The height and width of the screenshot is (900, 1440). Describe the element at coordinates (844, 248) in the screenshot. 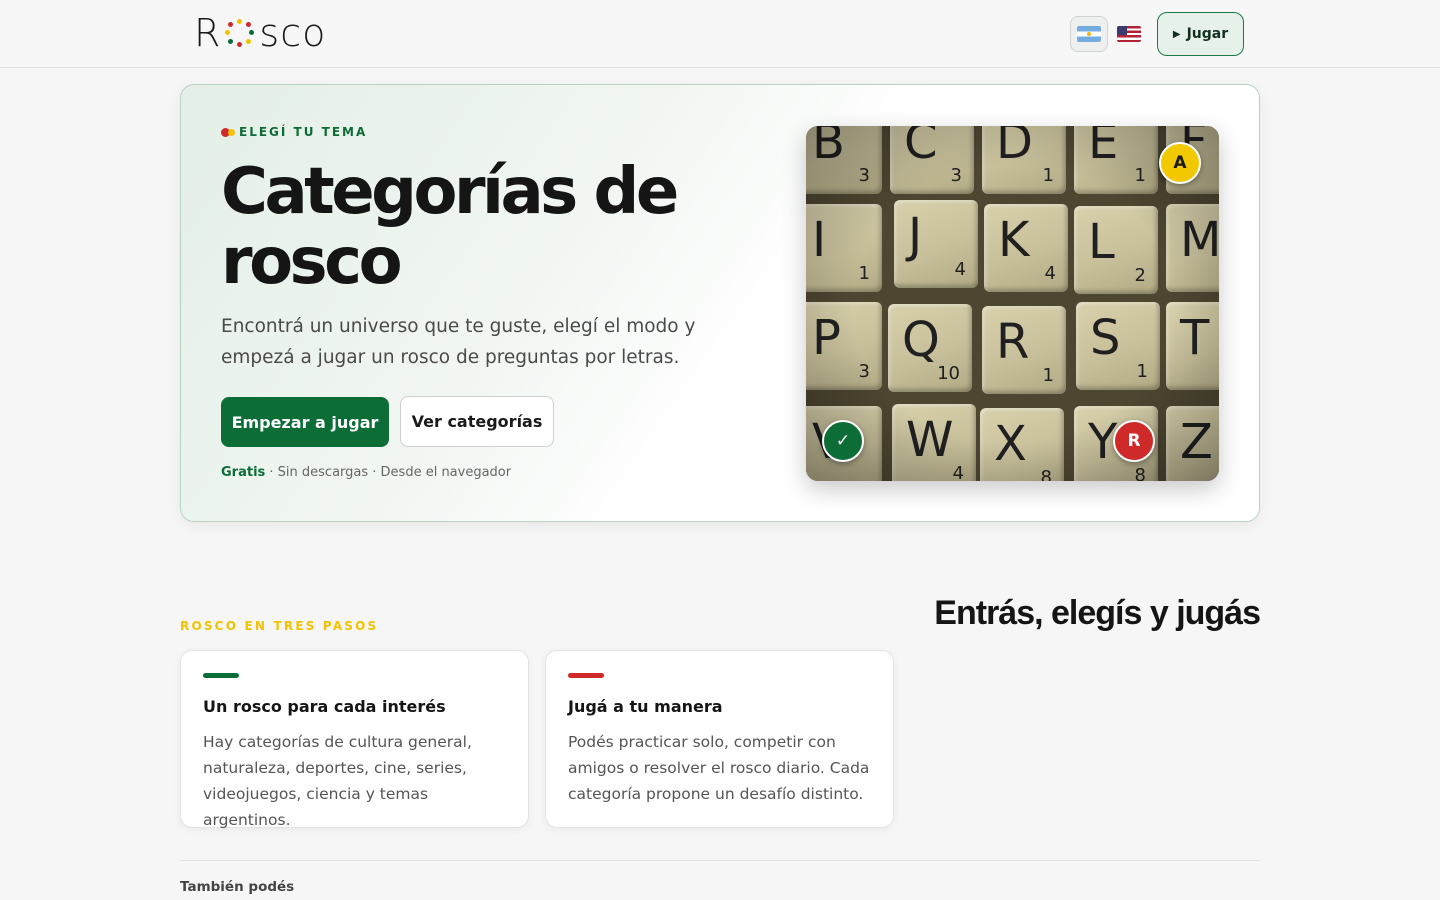

I see `letter-tile: I1` at that location.